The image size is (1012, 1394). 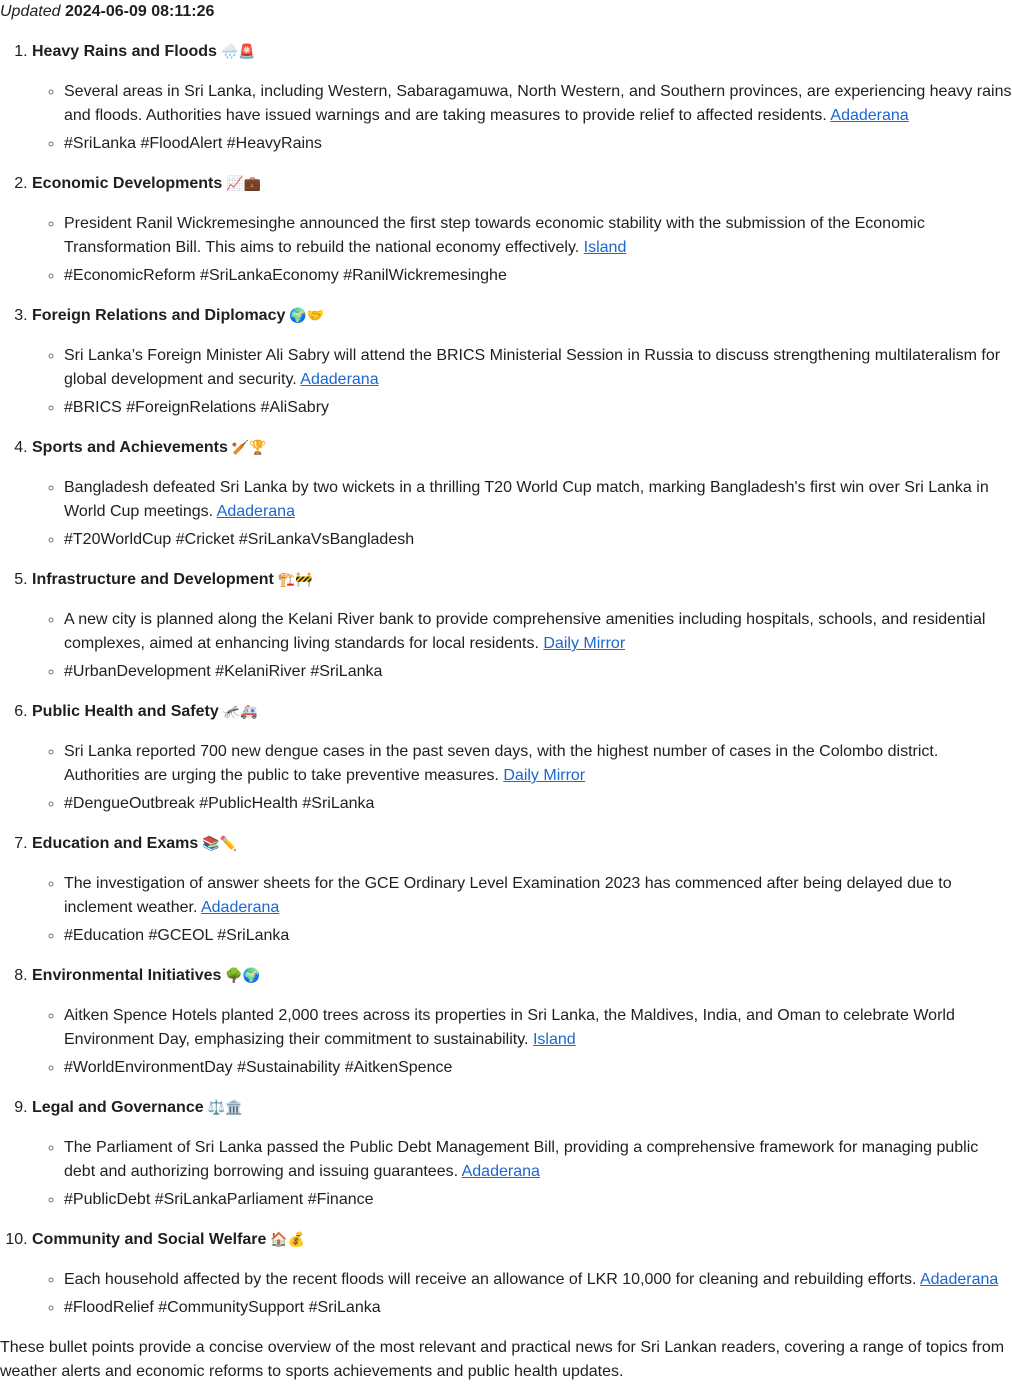 What do you see at coordinates (307, 316) in the screenshot?
I see `globe-handshake-icon: 🌍🤝` at bounding box center [307, 316].